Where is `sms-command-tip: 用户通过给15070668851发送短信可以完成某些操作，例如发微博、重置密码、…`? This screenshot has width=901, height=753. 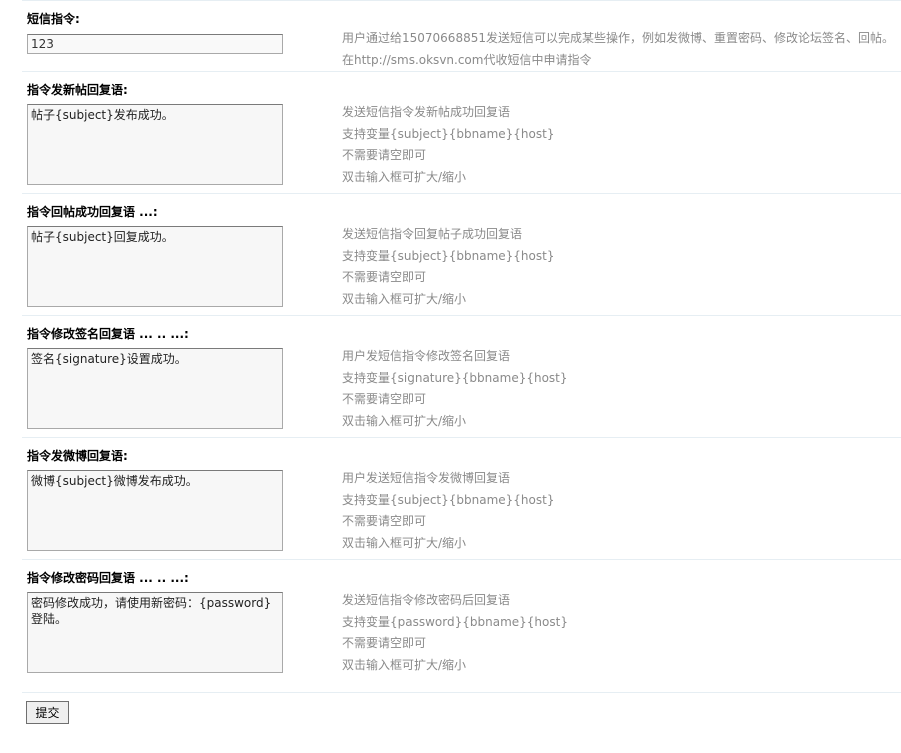 sms-command-tip: 用户通过给15070668851发送短信可以完成某些操作，例如发微博、重置密码、… is located at coordinates (621, 50).